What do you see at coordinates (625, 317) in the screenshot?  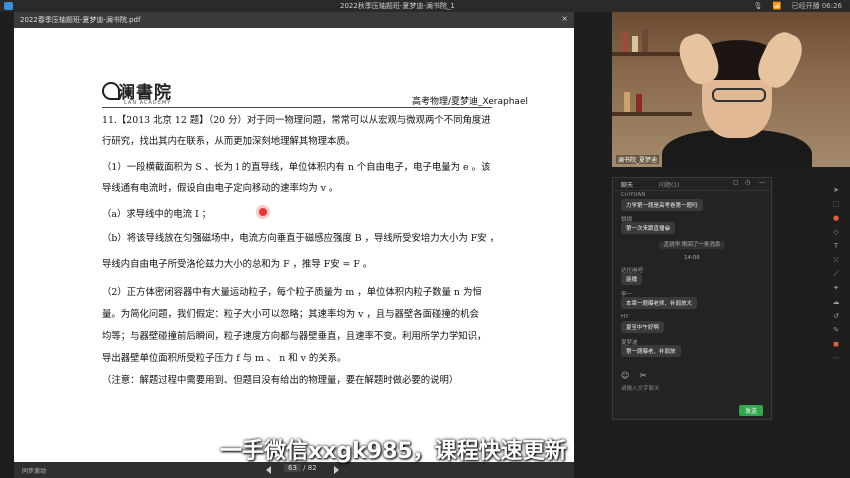 I see `chat-username: HY` at bounding box center [625, 317].